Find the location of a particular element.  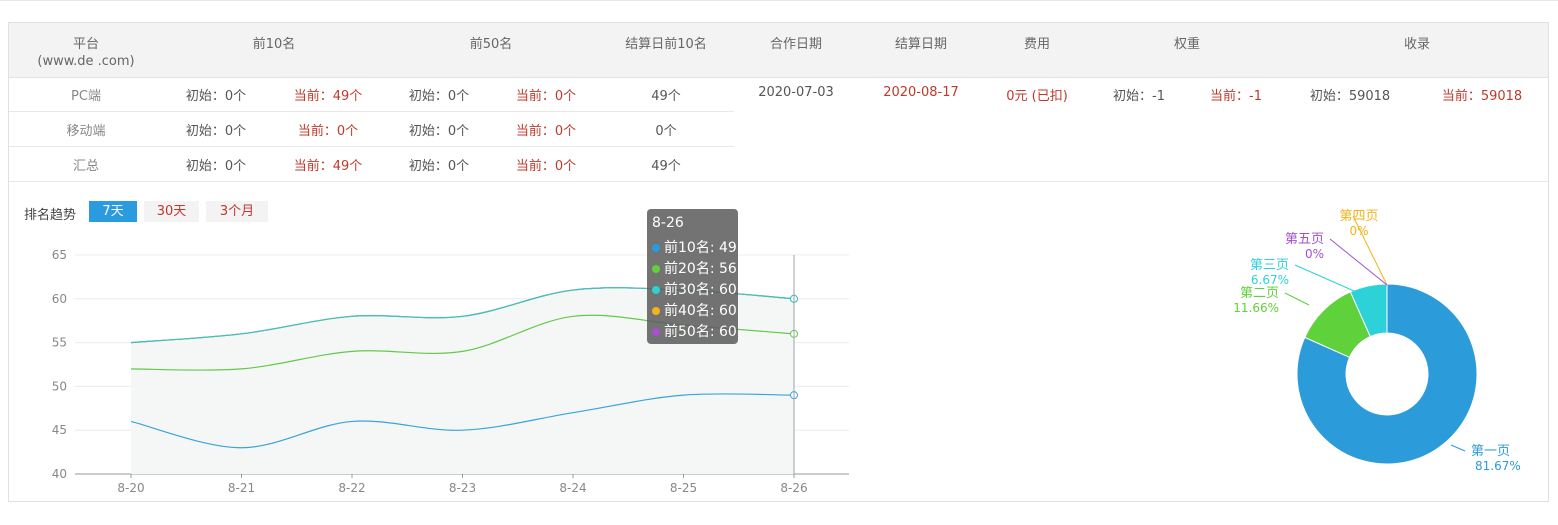

header-settle-date: 结算日期 is located at coordinates (921, 44).